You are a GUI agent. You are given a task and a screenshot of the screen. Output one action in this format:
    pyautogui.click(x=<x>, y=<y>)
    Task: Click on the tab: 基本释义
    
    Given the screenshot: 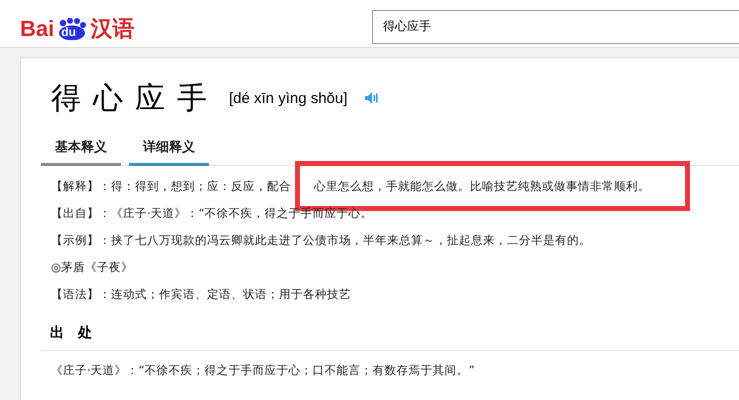 What is the action you would take?
    pyautogui.click(x=81, y=150)
    